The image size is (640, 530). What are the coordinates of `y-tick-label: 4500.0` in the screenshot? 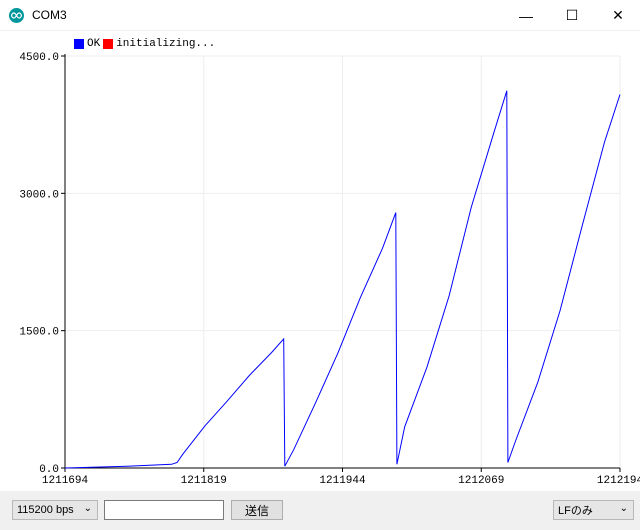 It's located at (39, 58).